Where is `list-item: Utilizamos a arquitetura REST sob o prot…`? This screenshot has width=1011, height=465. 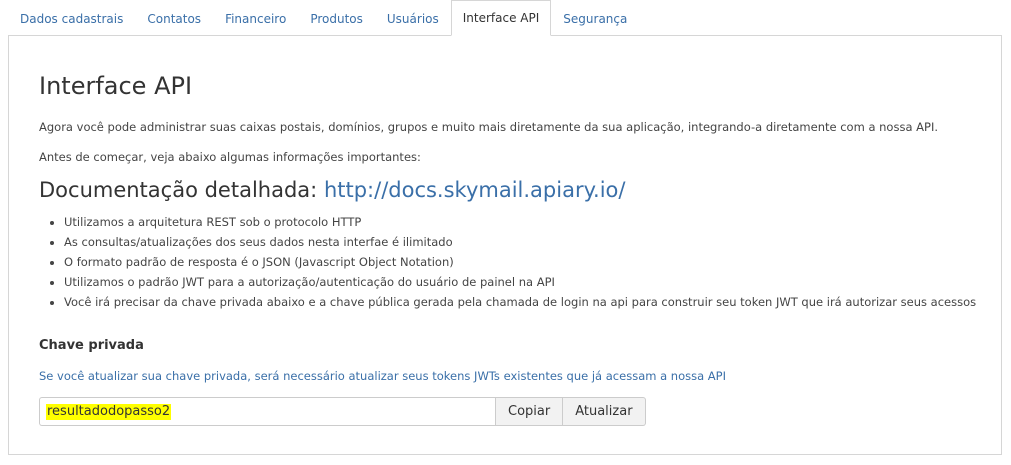 list-item: Utilizamos a arquitetura REST sob o prot… is located at coordinates (520, 222).